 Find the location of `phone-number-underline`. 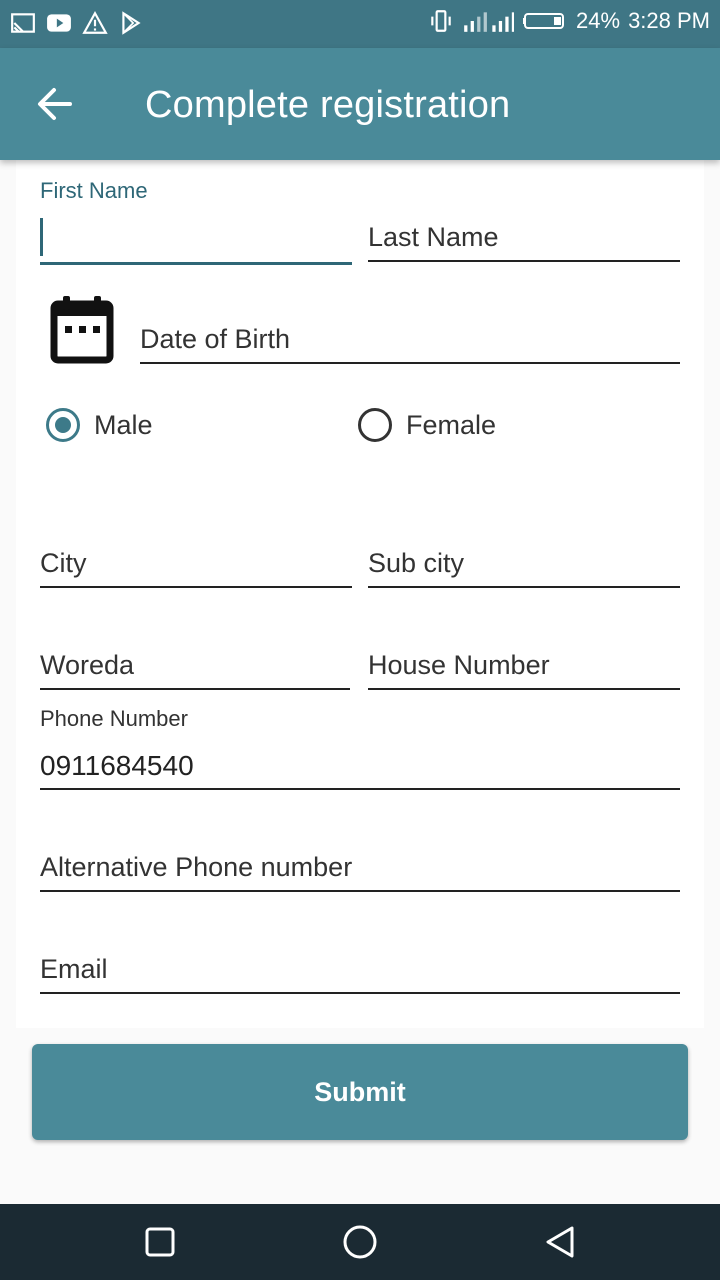

phone-number-underline is located at coordinates (360, 789).